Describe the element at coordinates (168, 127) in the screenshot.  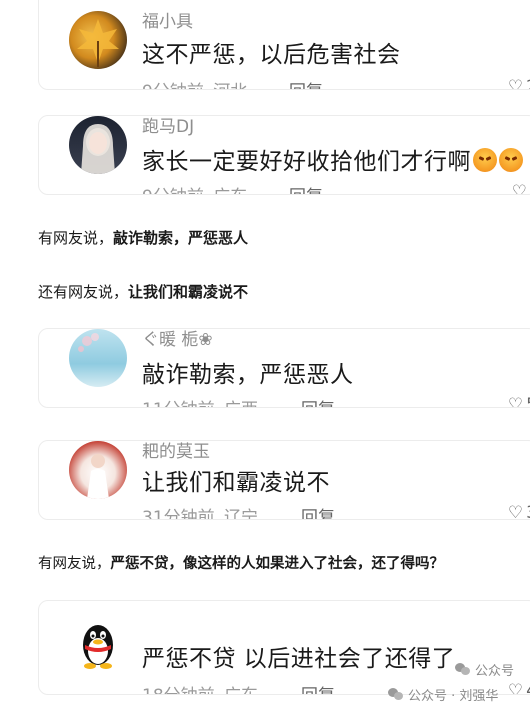
I see `comment-username: 跑马DJ` at that location.